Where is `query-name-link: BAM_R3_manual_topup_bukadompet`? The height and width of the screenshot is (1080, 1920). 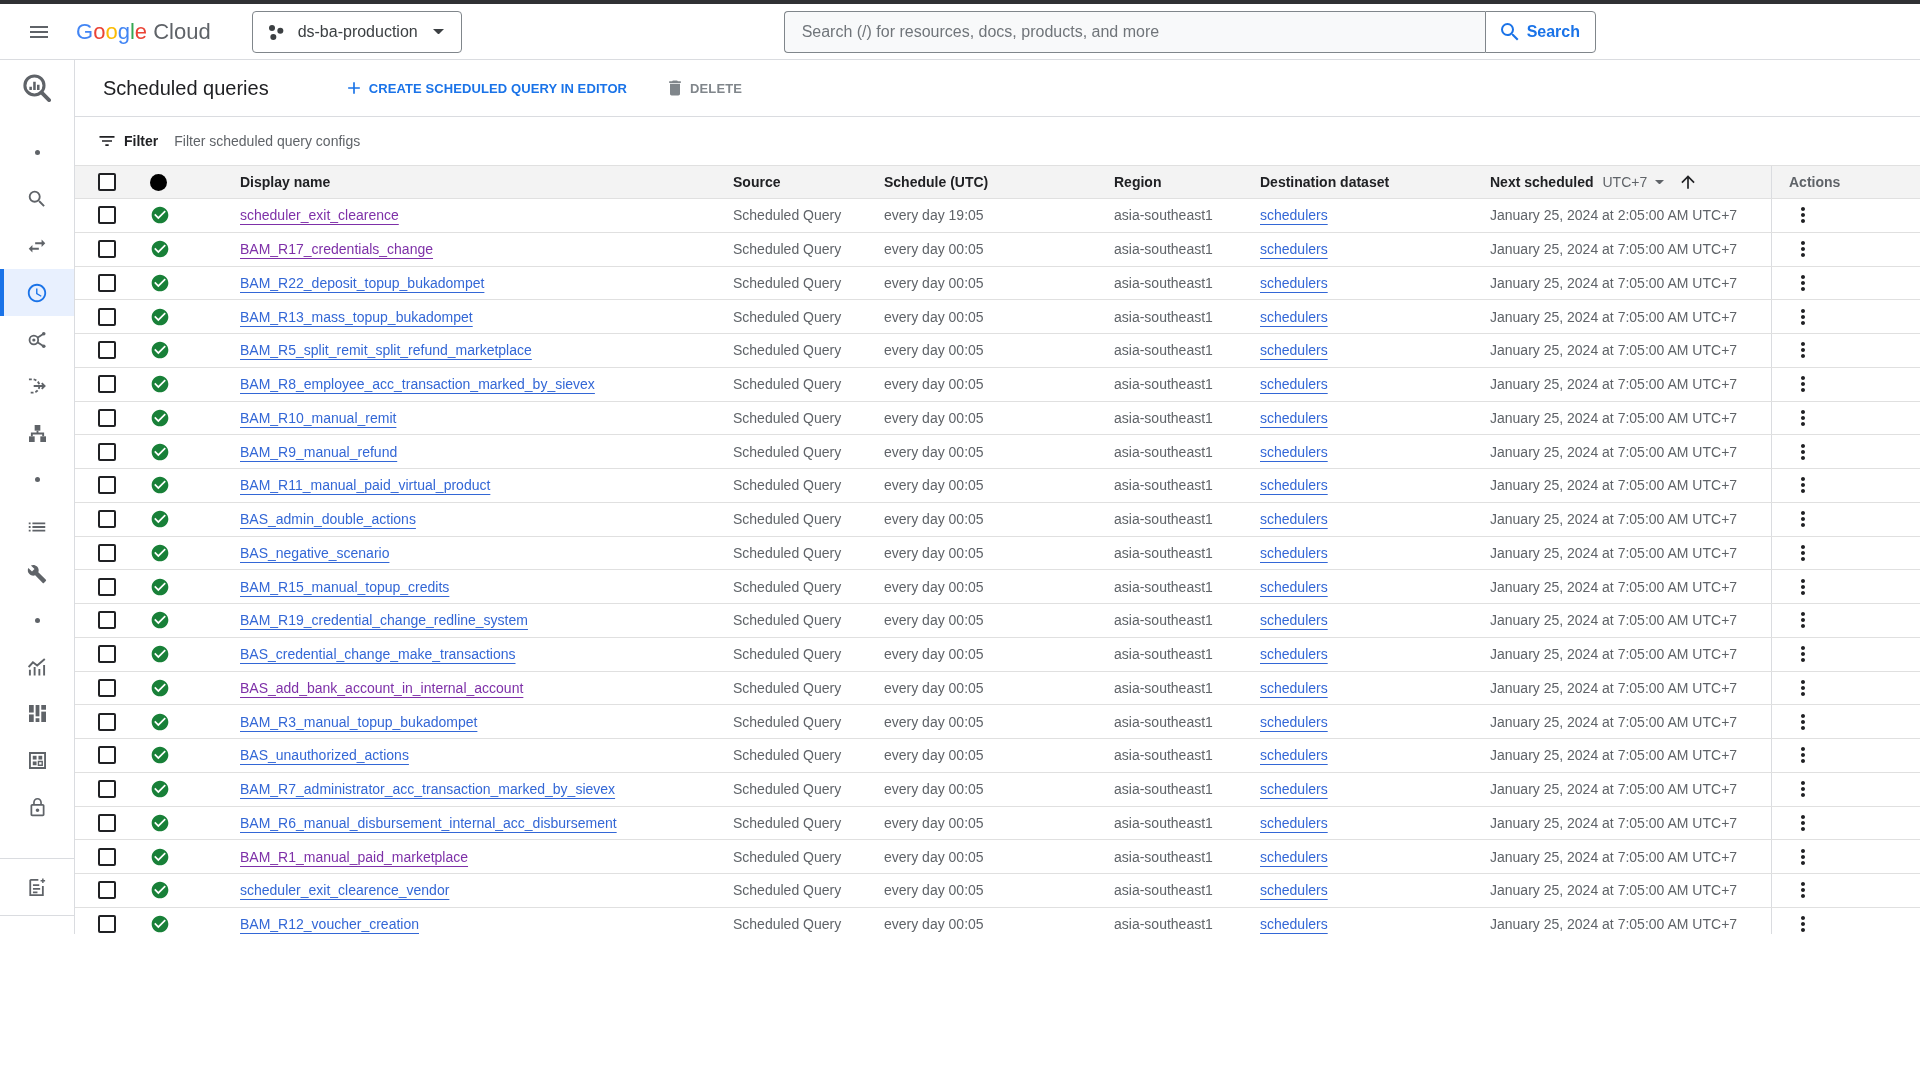
query-name-link: BAM_R3_manual_topup_bukadompet is located at coordinates (359, 721).